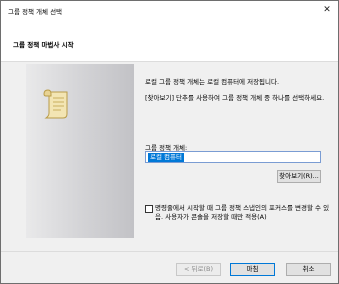  I want to click on gpo-field: 로컬 컴퓨터, so click(233, 157).